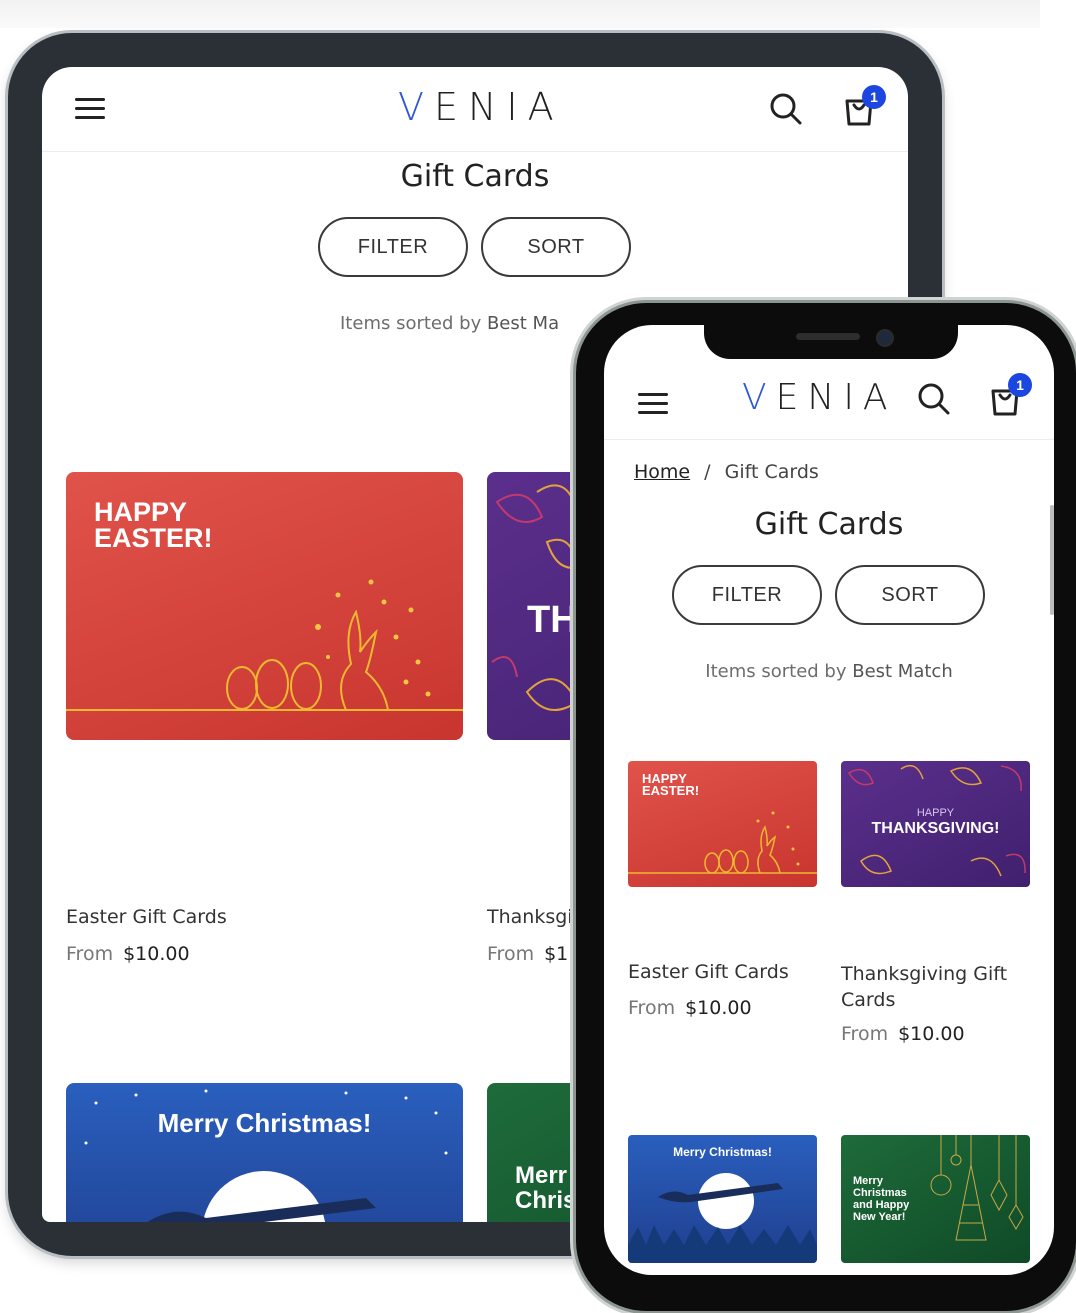  What do you see at coordinates (546, 1201) in the screenshot?
I see `new-year-card-line-2: Chris` at bounding box center [546, 1201].